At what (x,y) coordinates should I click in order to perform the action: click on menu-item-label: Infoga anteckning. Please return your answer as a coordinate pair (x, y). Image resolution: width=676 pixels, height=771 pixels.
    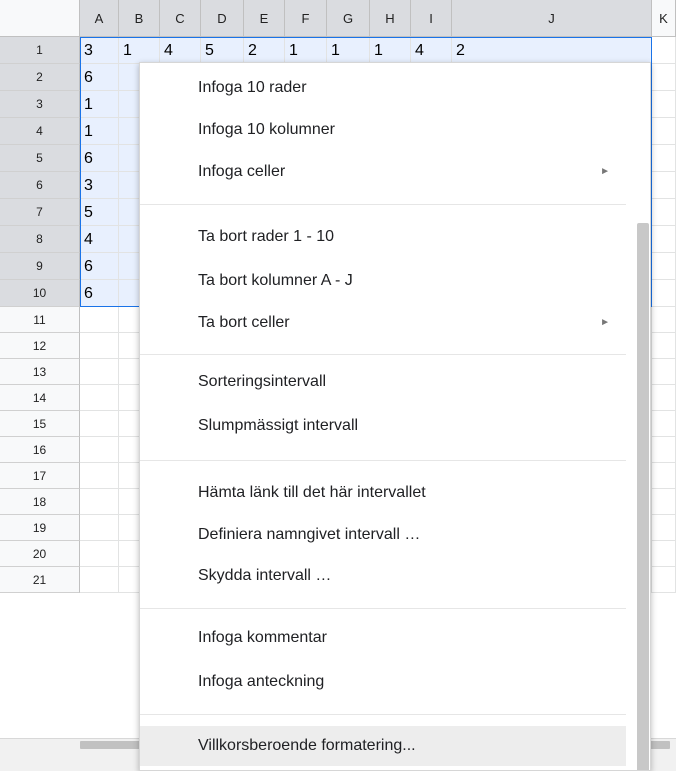
    Looking at the image, I should click on (261, 681).